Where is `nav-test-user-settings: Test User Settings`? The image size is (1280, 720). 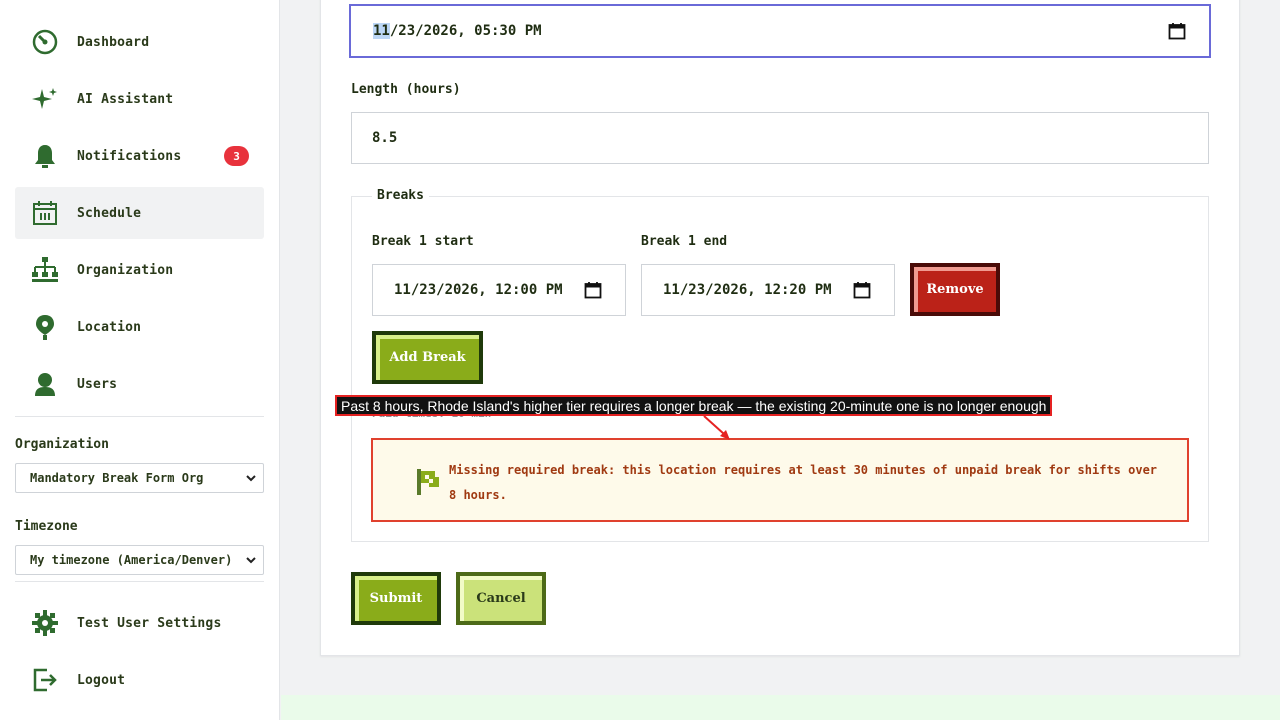
nav-test-user-settings: Test User Settings is located at coordinates (139, 623).